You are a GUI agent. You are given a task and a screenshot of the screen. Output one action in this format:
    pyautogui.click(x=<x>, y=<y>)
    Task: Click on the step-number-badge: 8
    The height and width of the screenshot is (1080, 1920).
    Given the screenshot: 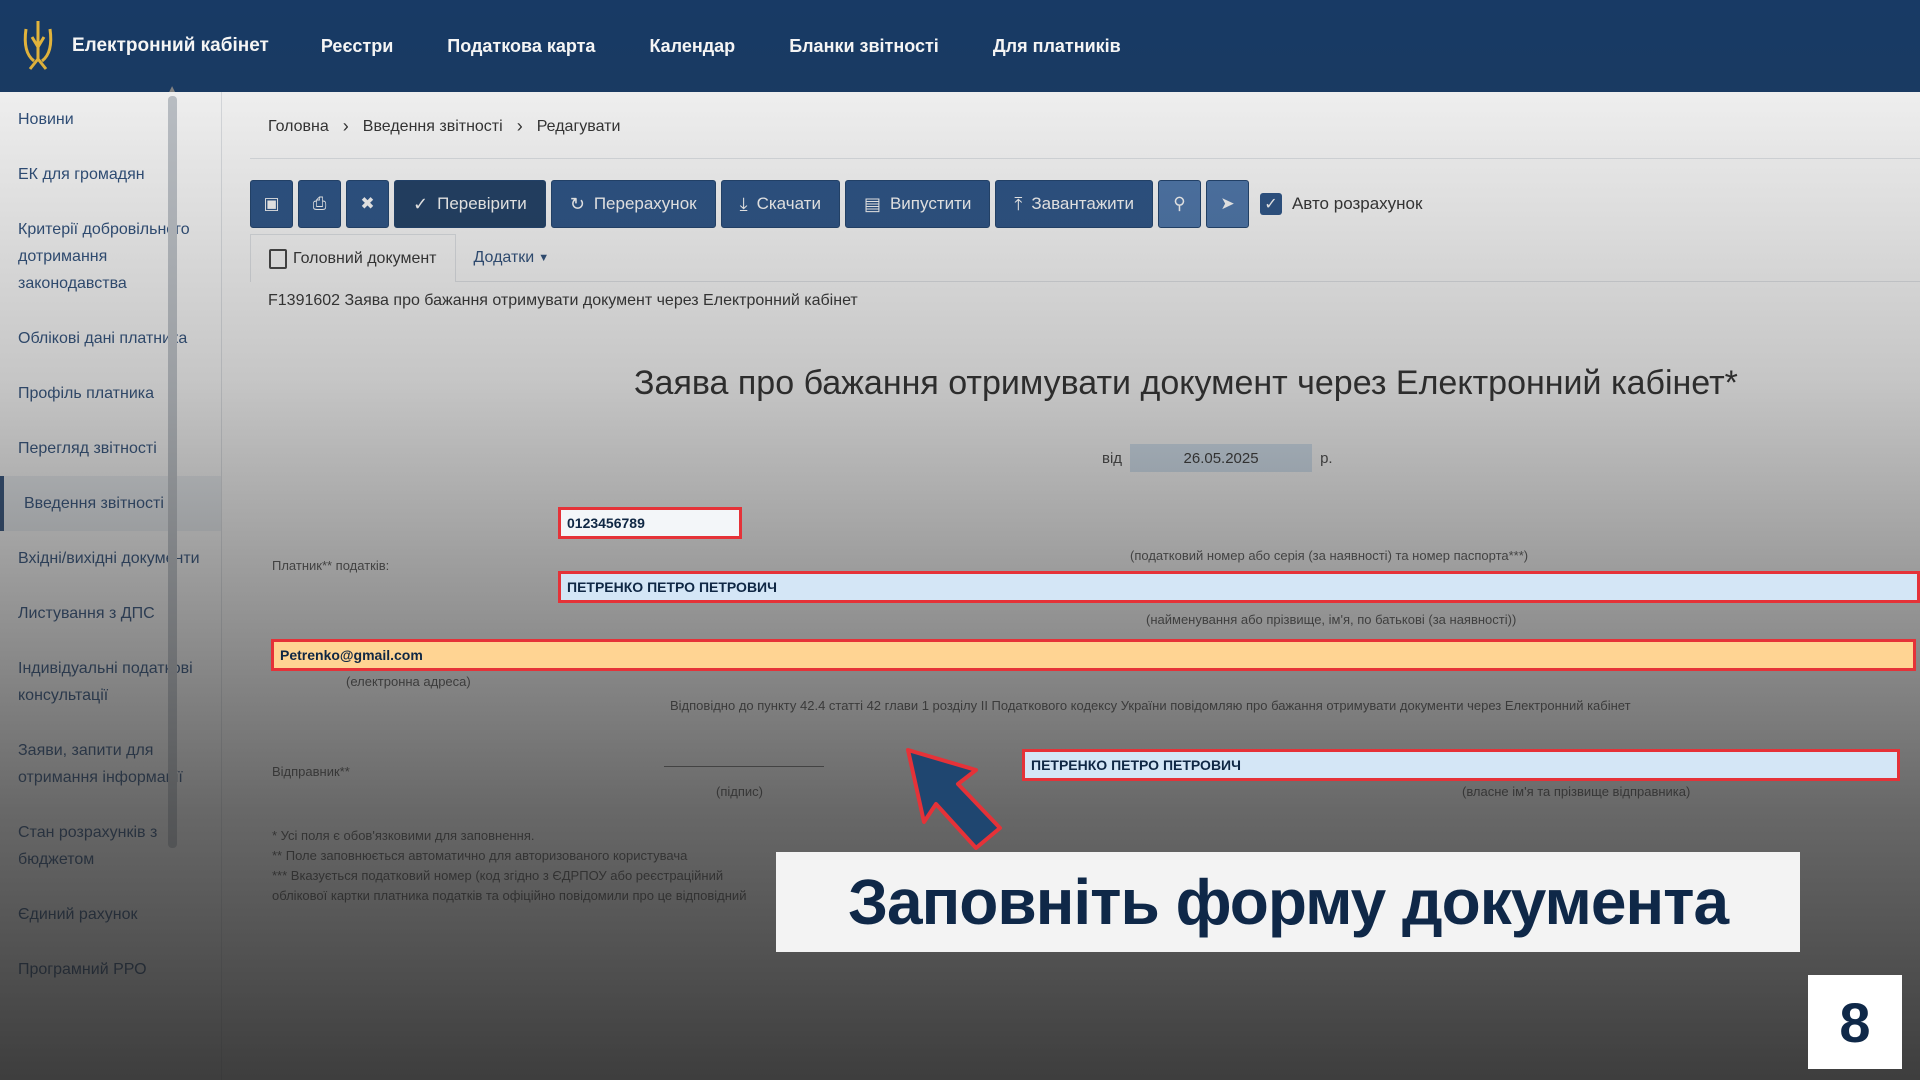 What is the action you would take?
    pyautogui.click(x=1855, y=1022)
    